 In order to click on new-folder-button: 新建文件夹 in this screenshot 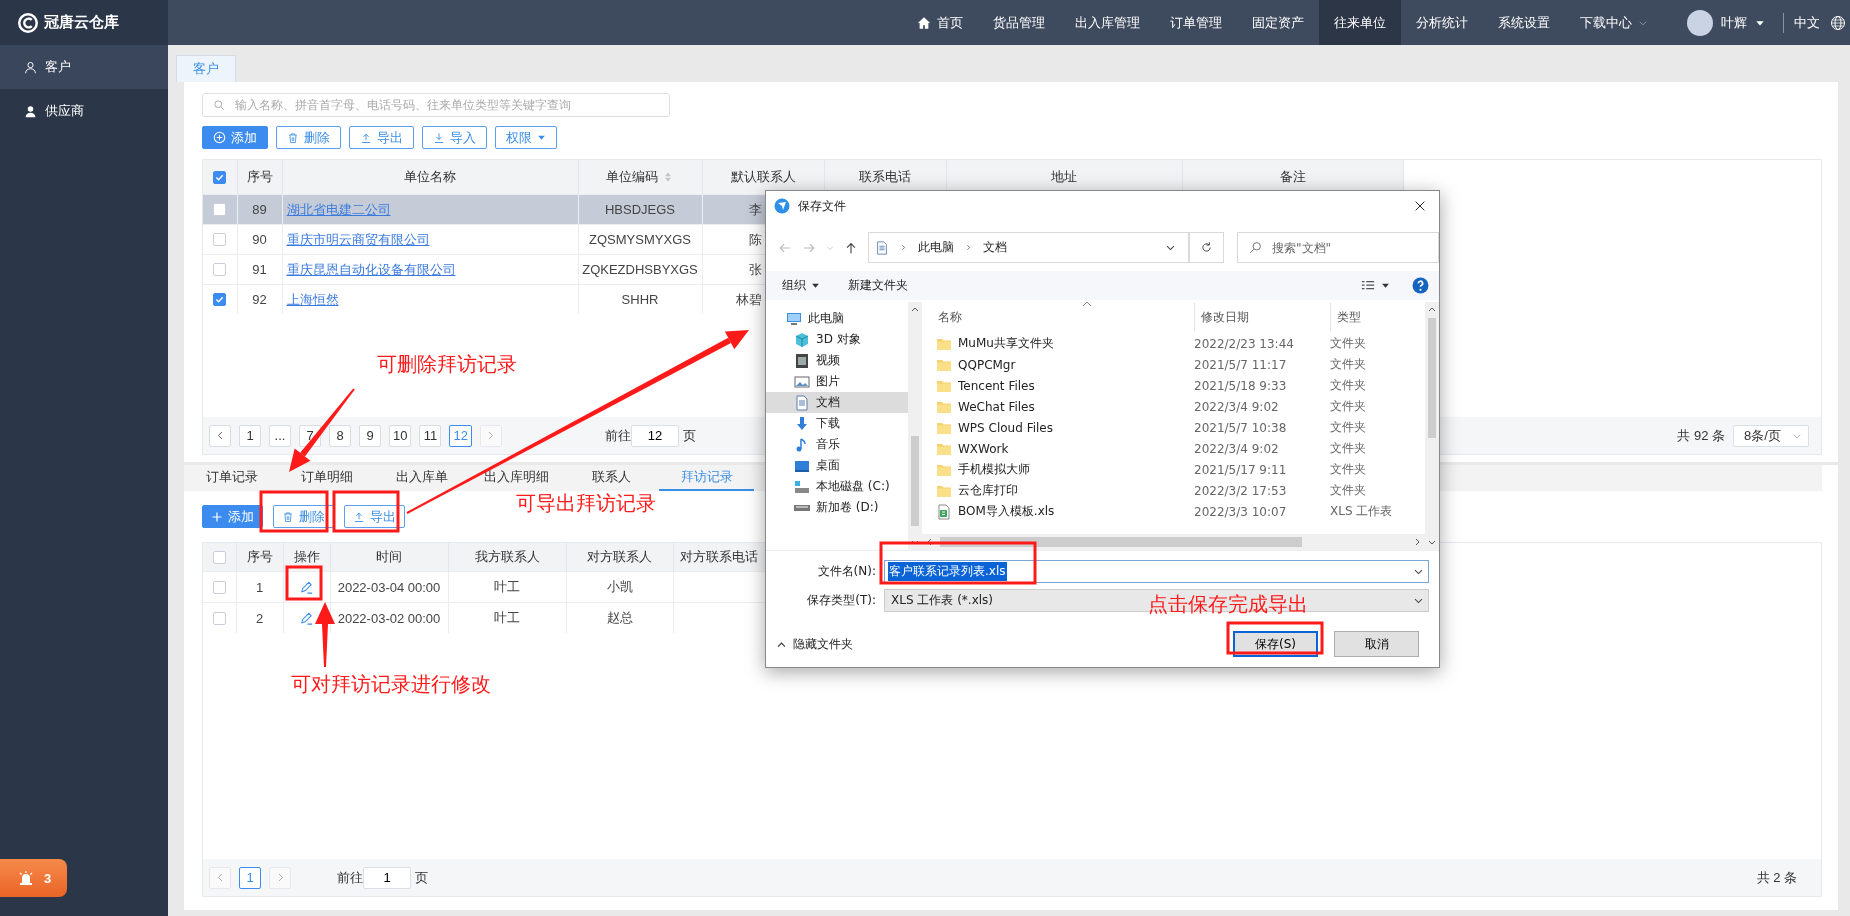, I will do `click(878, 285)`.